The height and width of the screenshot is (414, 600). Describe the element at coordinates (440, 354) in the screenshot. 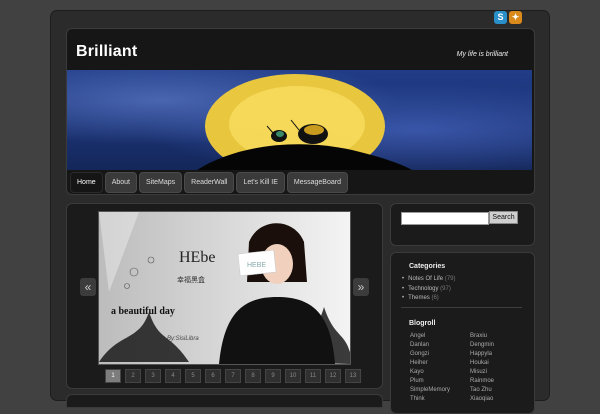

I see `blogroll-link: Gongzi` at that location.